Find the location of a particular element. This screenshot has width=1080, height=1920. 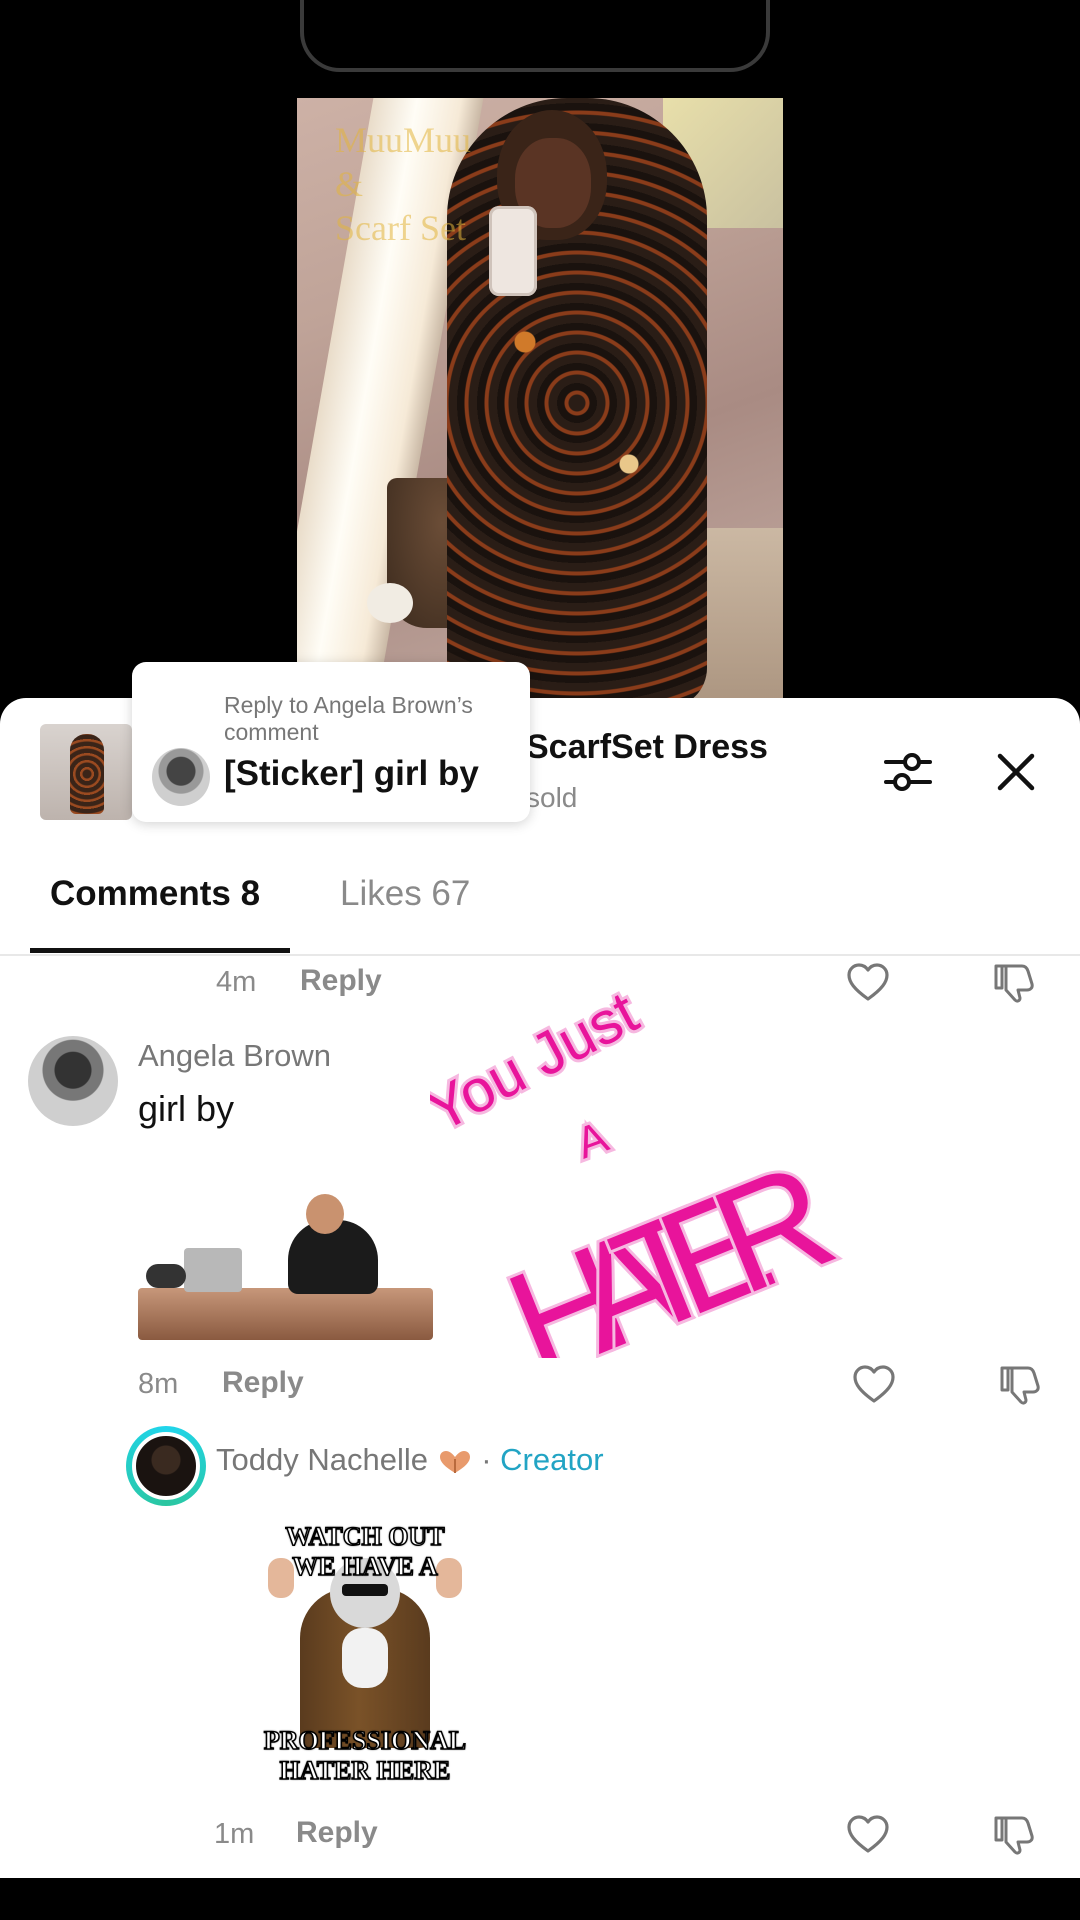

caption-line: WE HAVE A is located at coordinates (365, 1566).